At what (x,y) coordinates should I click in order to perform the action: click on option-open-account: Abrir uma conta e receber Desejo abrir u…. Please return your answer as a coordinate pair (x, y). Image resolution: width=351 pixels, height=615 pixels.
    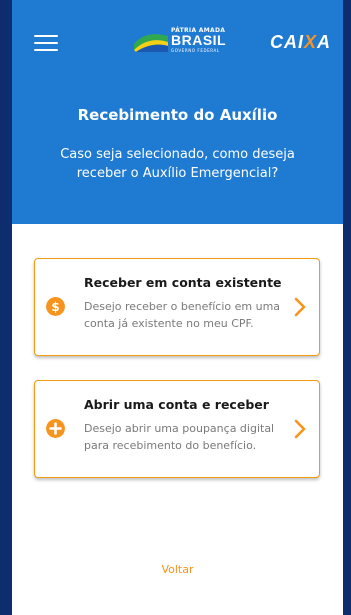
    Looking at the image, I should click on (177, 429).